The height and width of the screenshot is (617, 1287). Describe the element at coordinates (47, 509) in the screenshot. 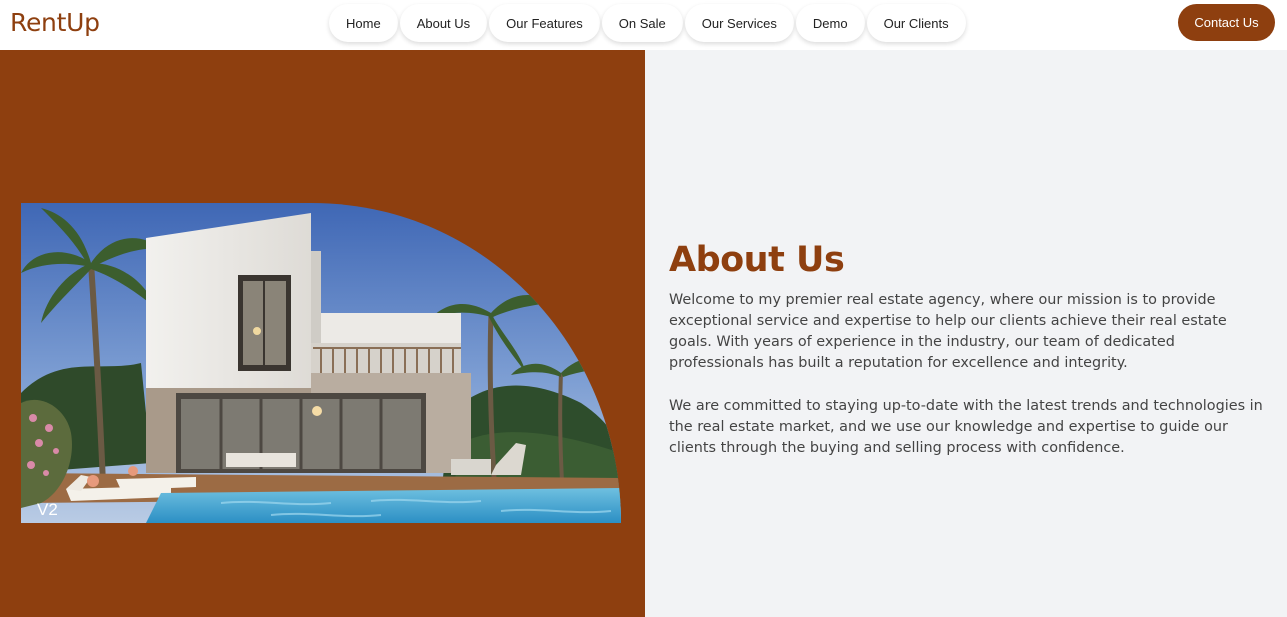

I see `image-watermark: V2` at that location.